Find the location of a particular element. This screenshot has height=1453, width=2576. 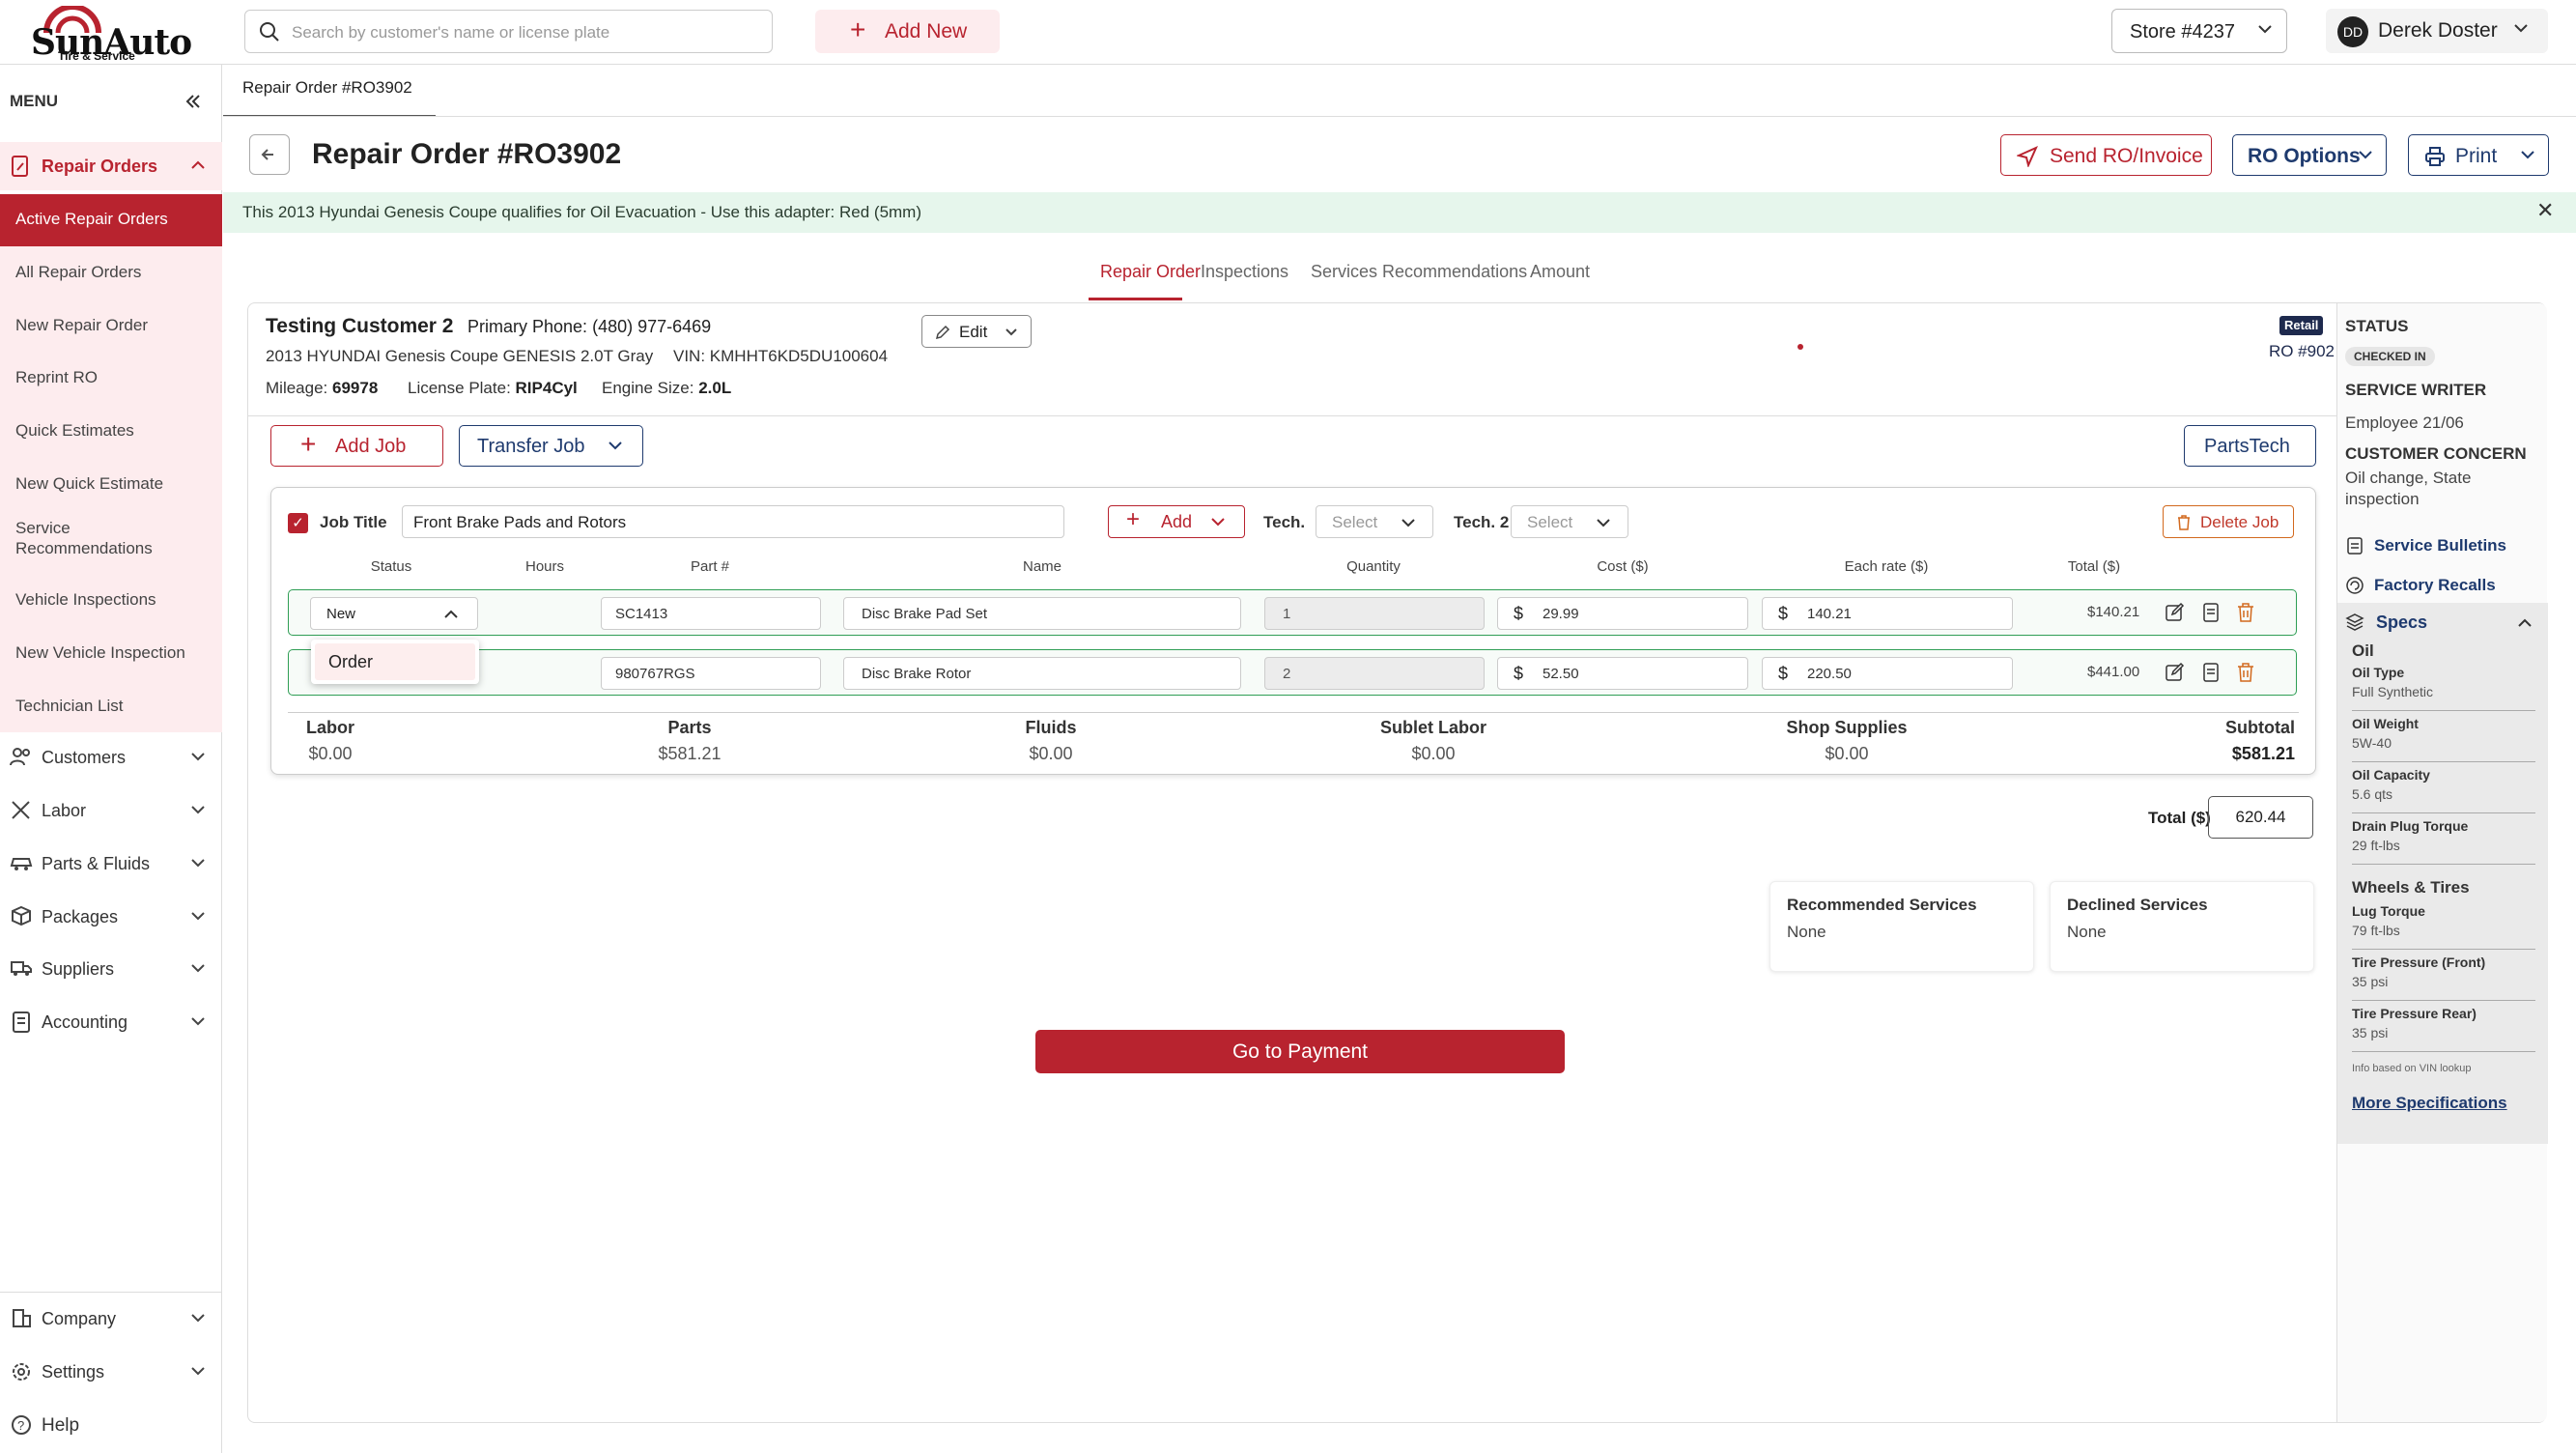

status-select: New is located at coordinates (394, 613).